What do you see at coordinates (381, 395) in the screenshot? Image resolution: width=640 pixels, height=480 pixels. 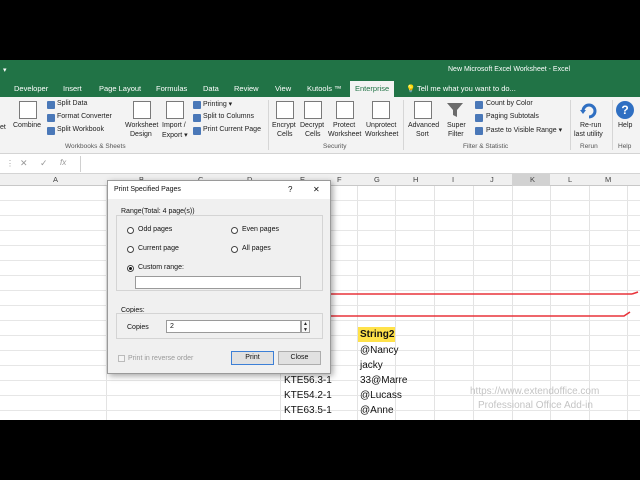 I see `cell-g4: @Lucass` at bounding box center [381, 395].